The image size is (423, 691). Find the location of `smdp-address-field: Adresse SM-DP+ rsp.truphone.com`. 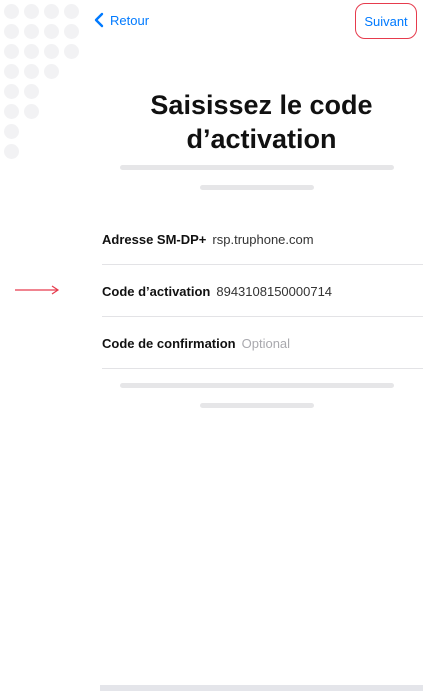

smdp-address-field: Adresse SM-DP+ rsp.truphone.com is located at coordinates (262, 239).